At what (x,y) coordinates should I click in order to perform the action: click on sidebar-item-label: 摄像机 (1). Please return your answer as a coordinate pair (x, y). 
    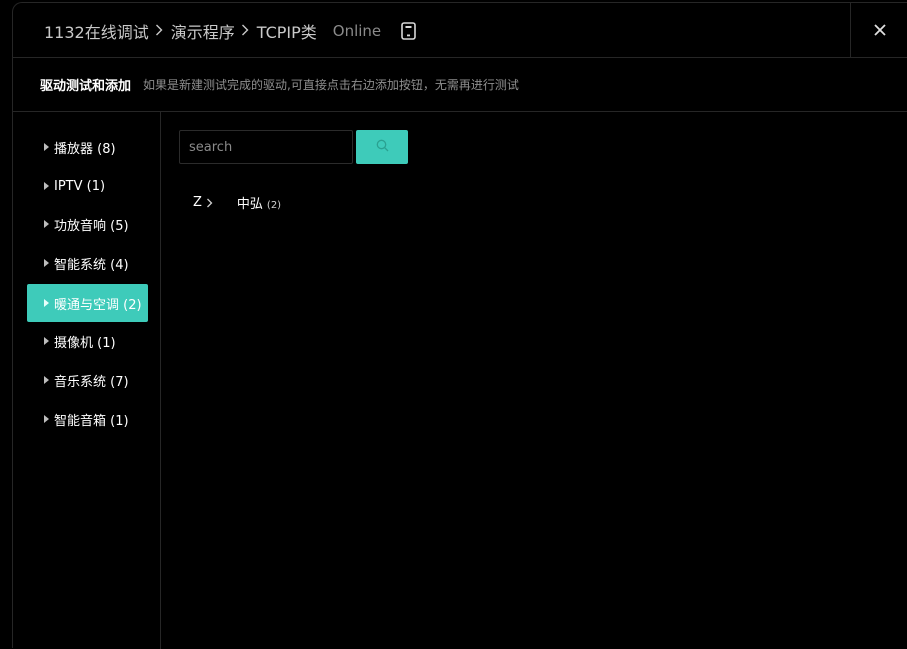
    Looking at the image, I should click on (85, 343).